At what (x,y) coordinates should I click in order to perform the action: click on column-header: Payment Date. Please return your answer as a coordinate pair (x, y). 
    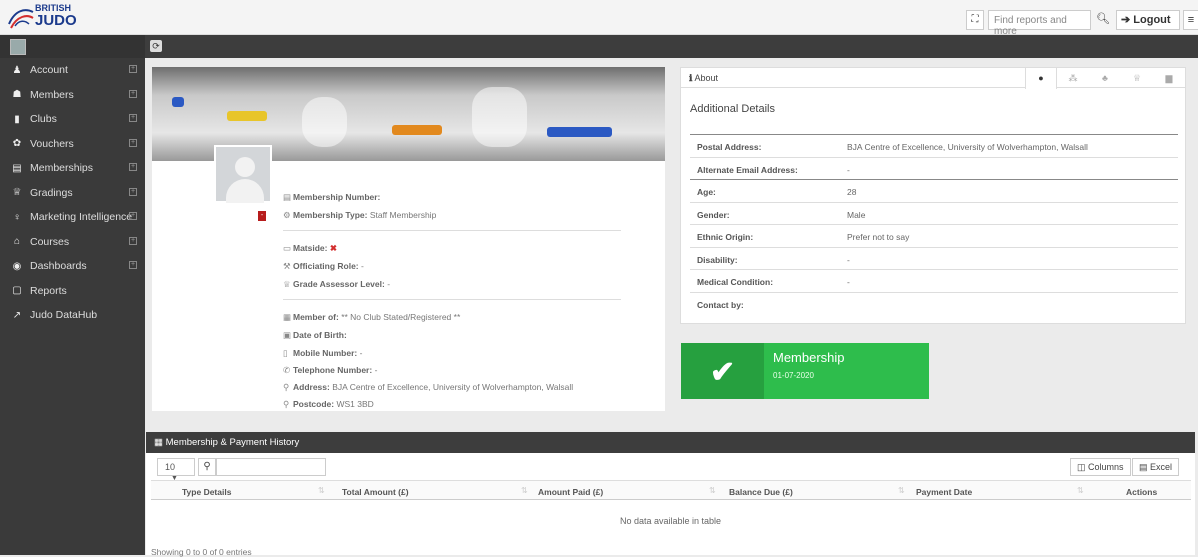
    Looking at the image, I should click on (944, 492).